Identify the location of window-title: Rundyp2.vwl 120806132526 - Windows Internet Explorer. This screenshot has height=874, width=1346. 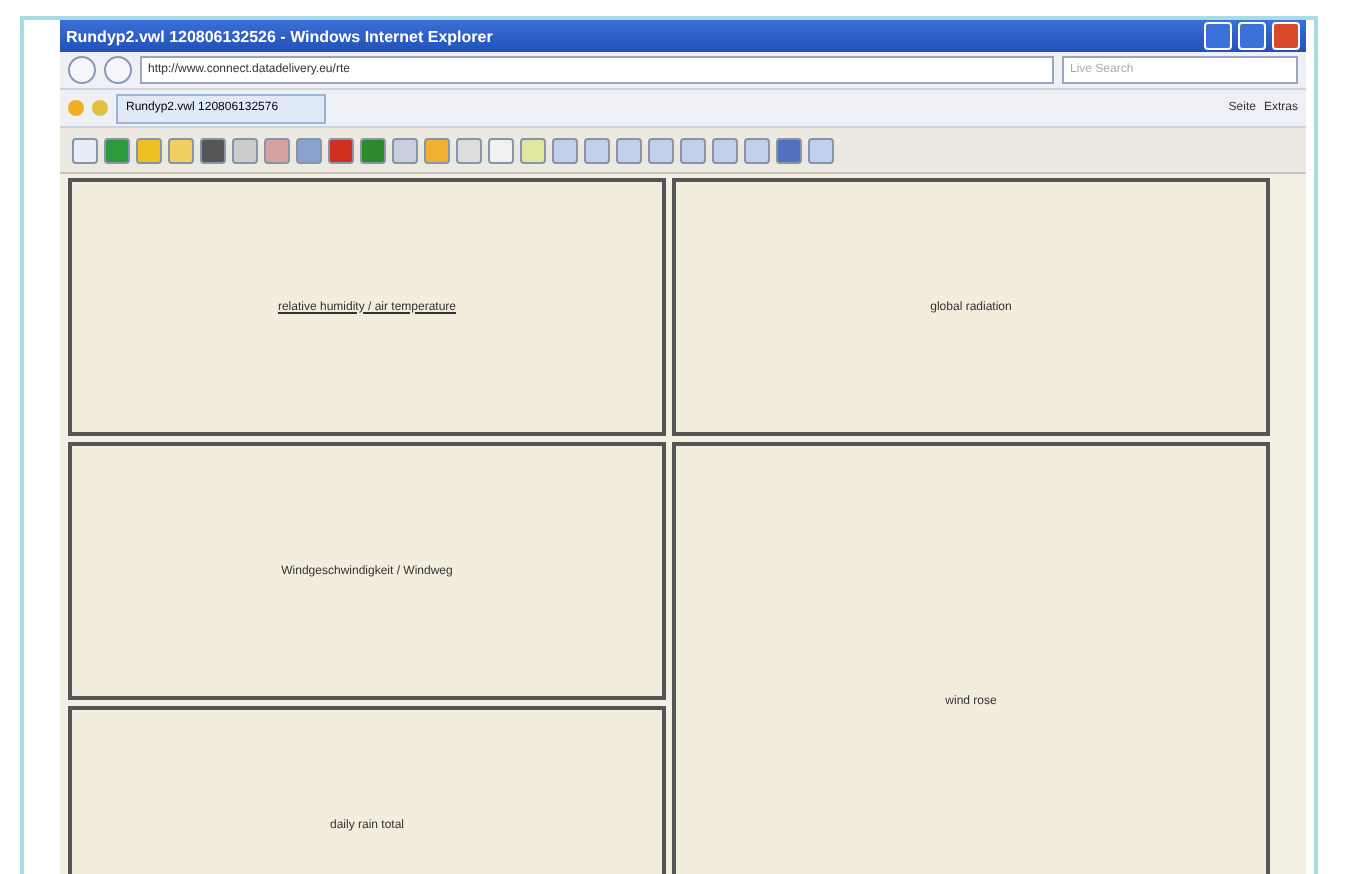
(280, 36).